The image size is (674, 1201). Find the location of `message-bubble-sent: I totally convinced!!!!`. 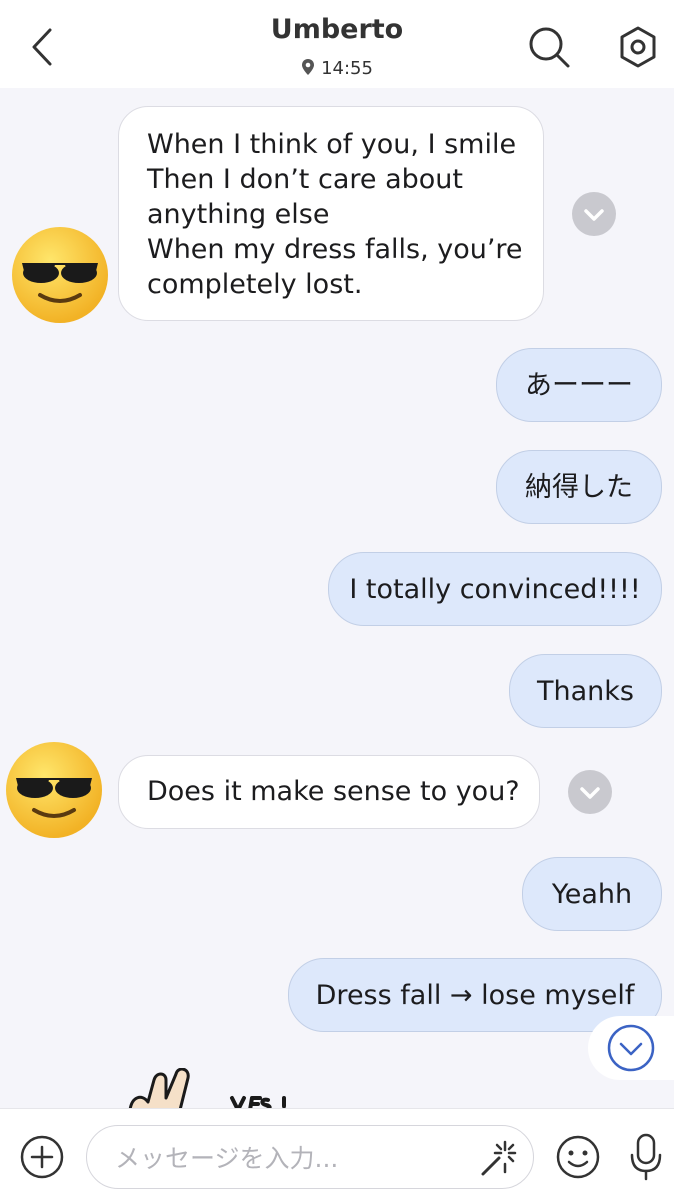

message-bubble-sent: I totally convinced!!!! is located at coordinates (495, 589).